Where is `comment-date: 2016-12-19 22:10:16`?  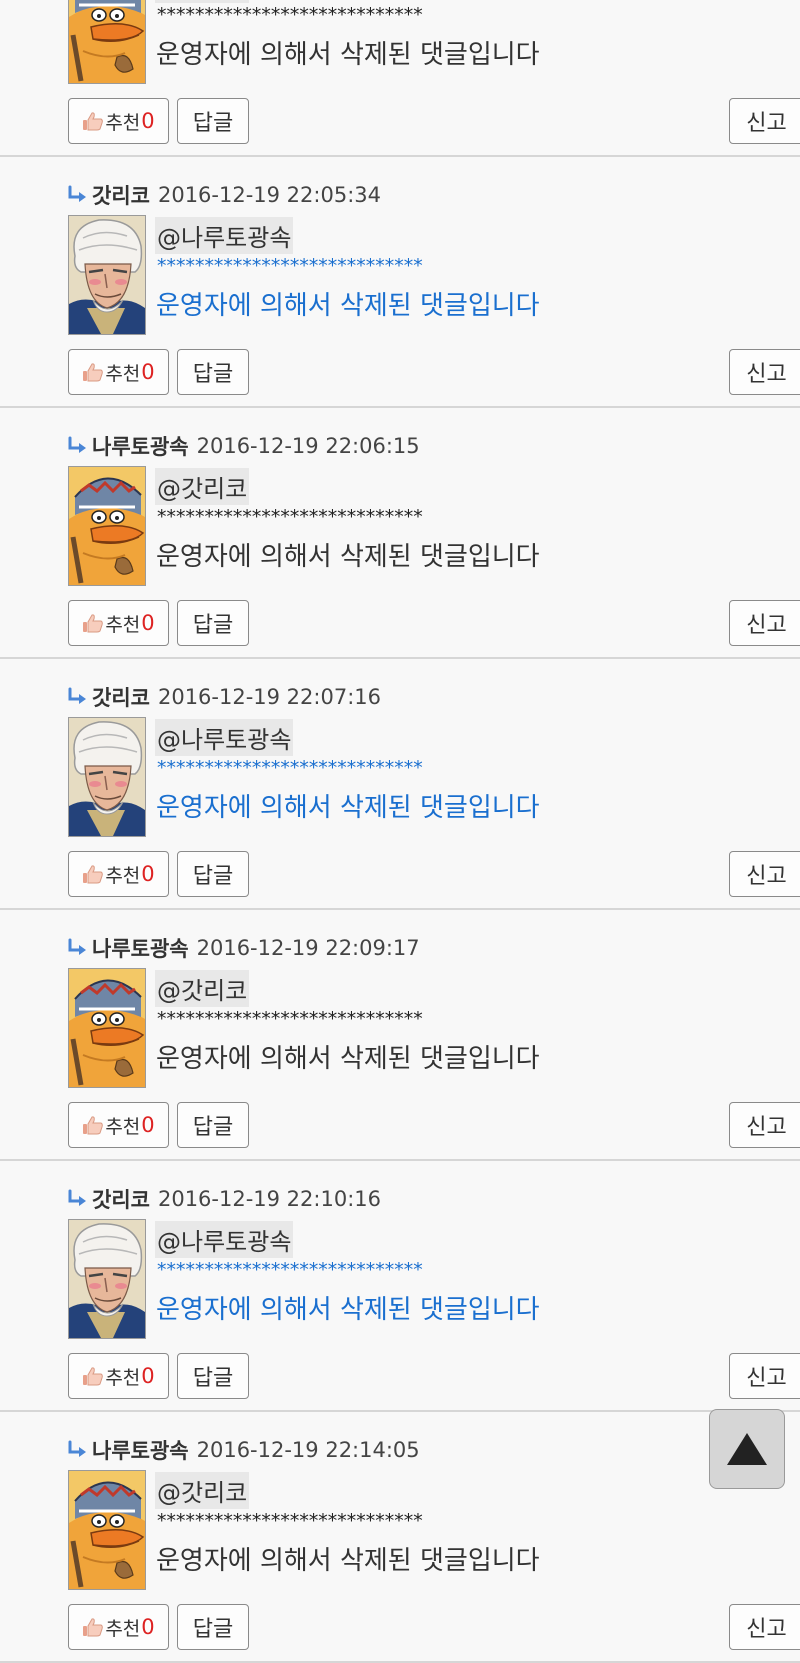 comment-date: 2016-12-19 22:10:16 is located at coordinates (269, 1199).